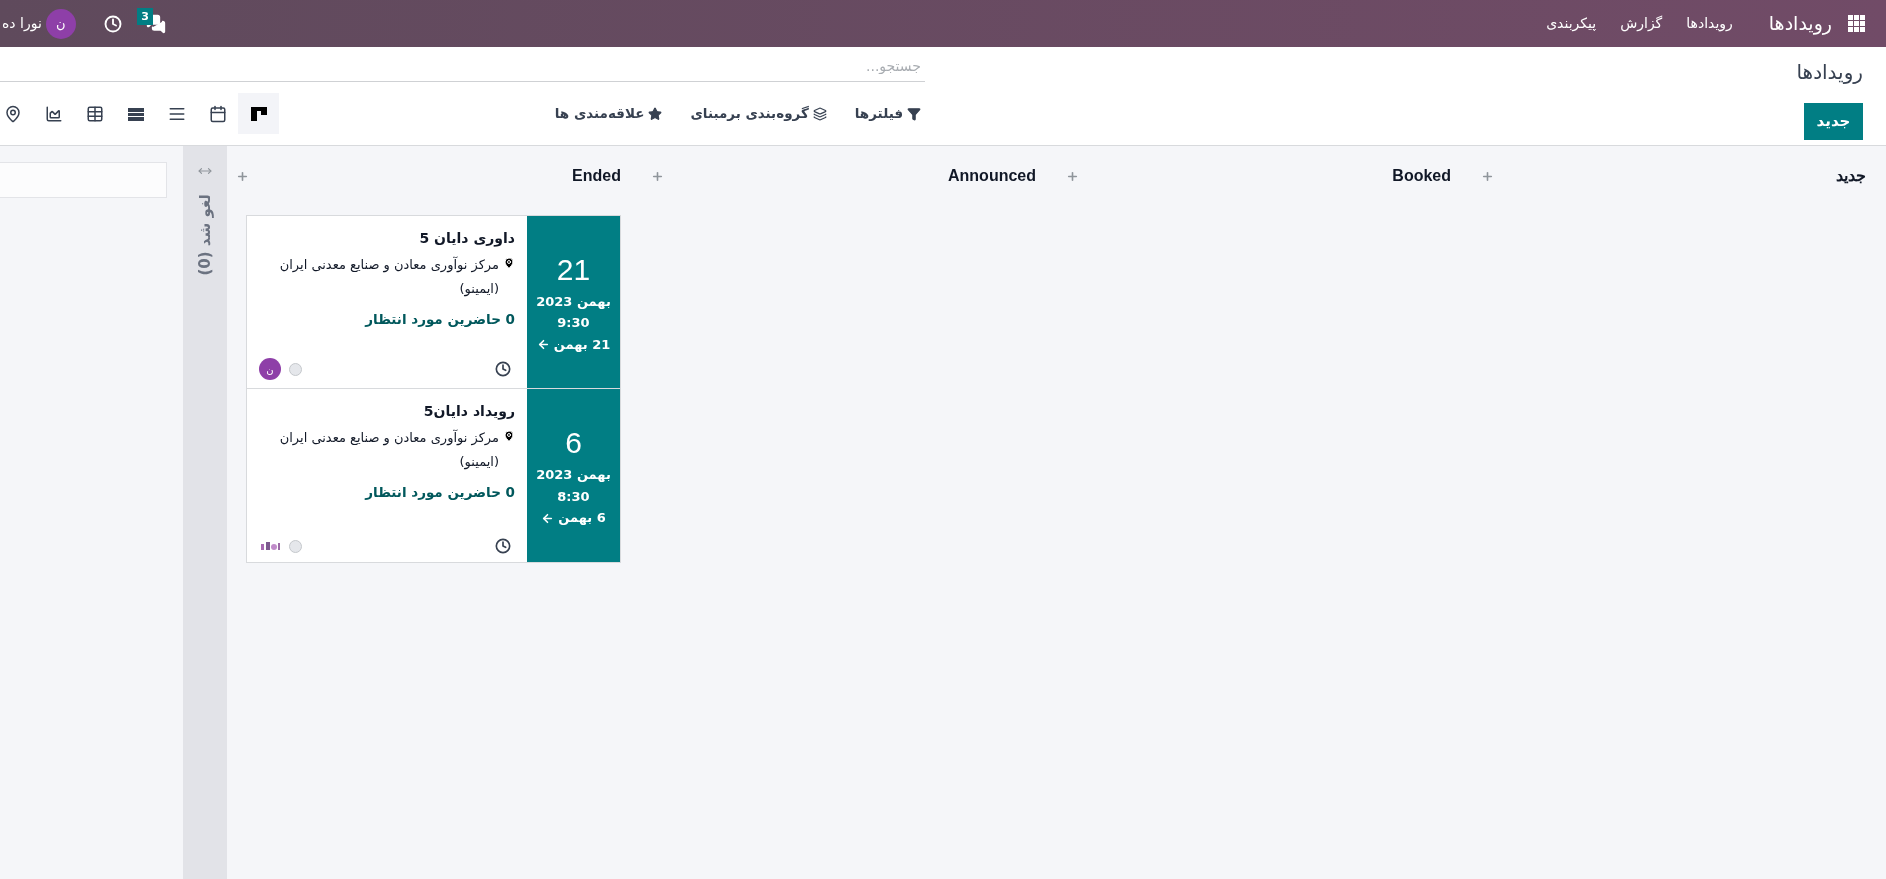 This screenshot has height=879, width=1886. I want to click on event-end-date: 21 بهمن, so click(582, 344).